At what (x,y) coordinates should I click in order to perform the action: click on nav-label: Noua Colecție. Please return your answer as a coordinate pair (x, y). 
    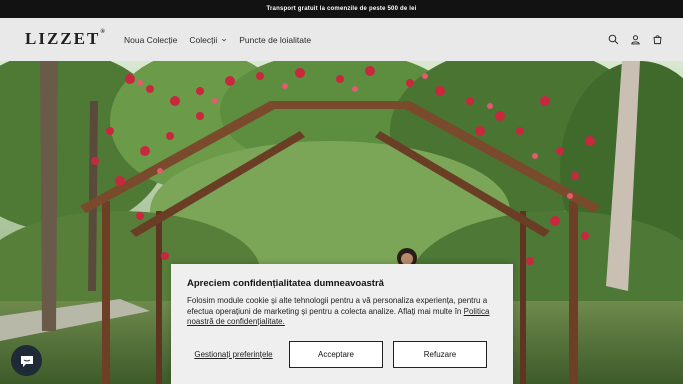
    Looking at the image, I should click on (151, 39).